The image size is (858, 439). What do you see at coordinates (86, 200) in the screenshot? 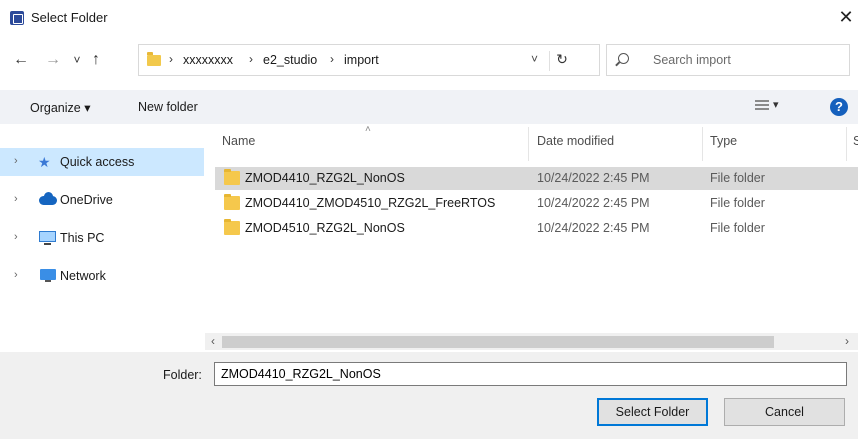
I see `sidebar-item-label: OneDrive` at bounding box center [86, 200].